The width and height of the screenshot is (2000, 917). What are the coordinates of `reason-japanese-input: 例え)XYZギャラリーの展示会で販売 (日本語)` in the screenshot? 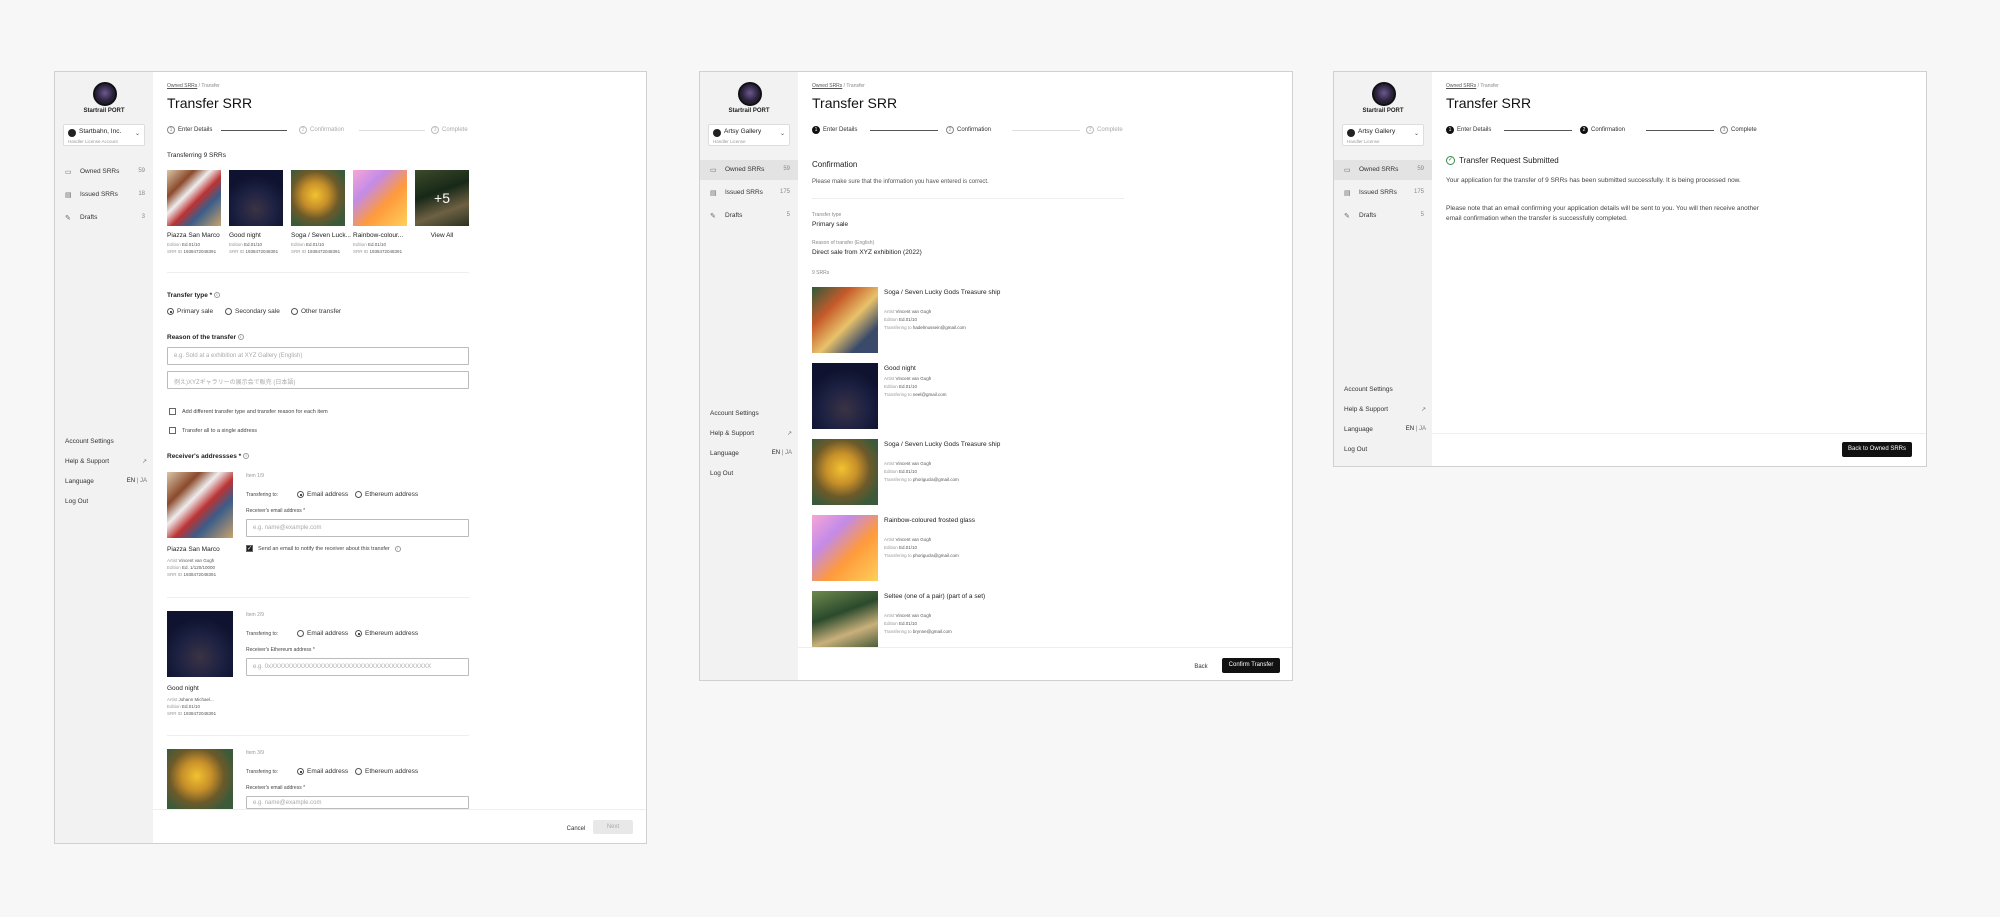 It's located at (318, 380).